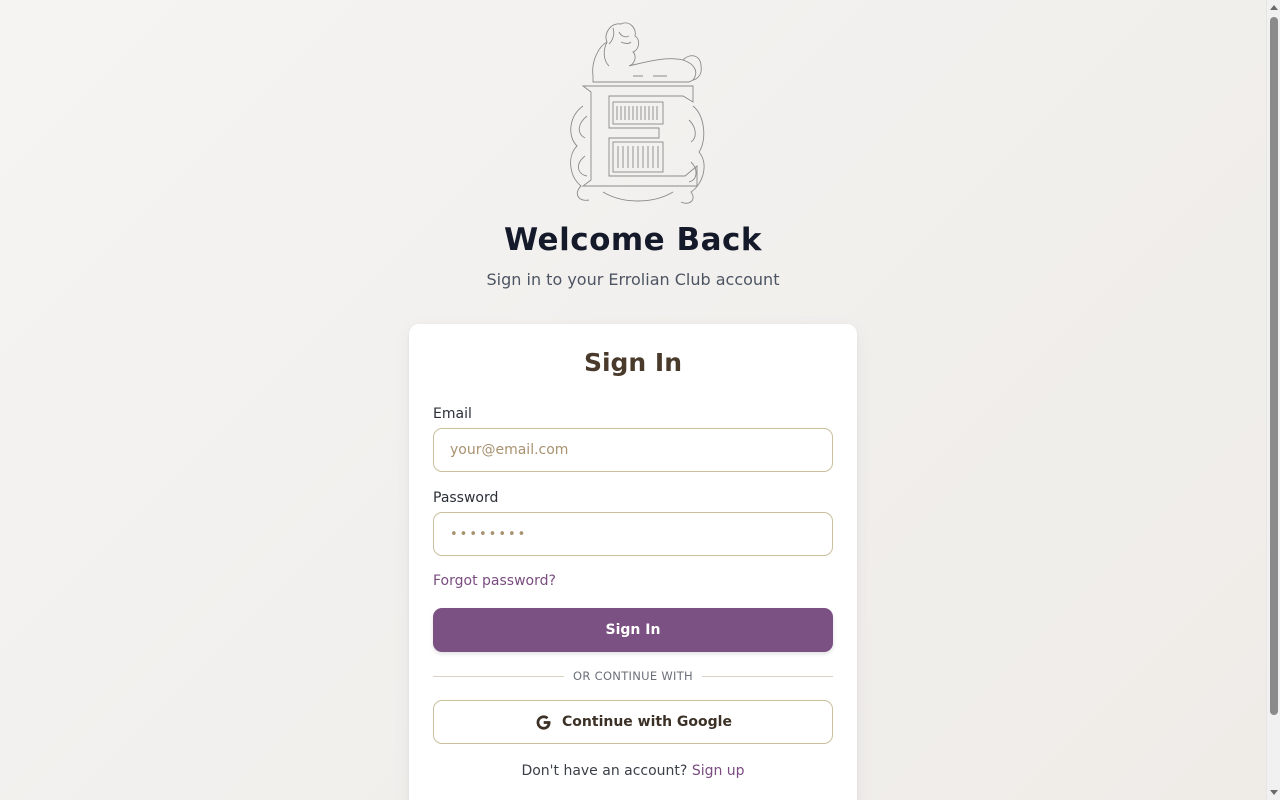  Describe the element at coordinates (637, 113) in the screenshot. I see `club-logo` at that location.